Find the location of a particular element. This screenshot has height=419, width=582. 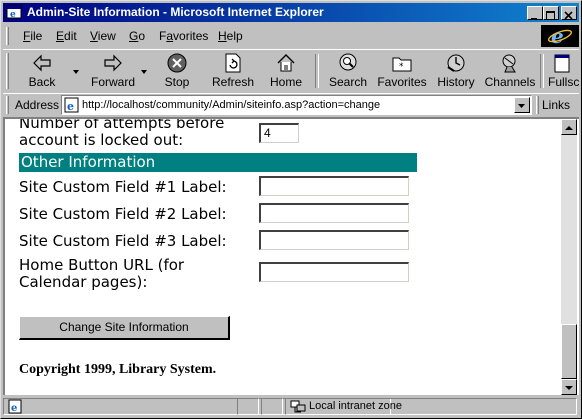

ie-logo-icon: e is located at coordinates (560, 36).